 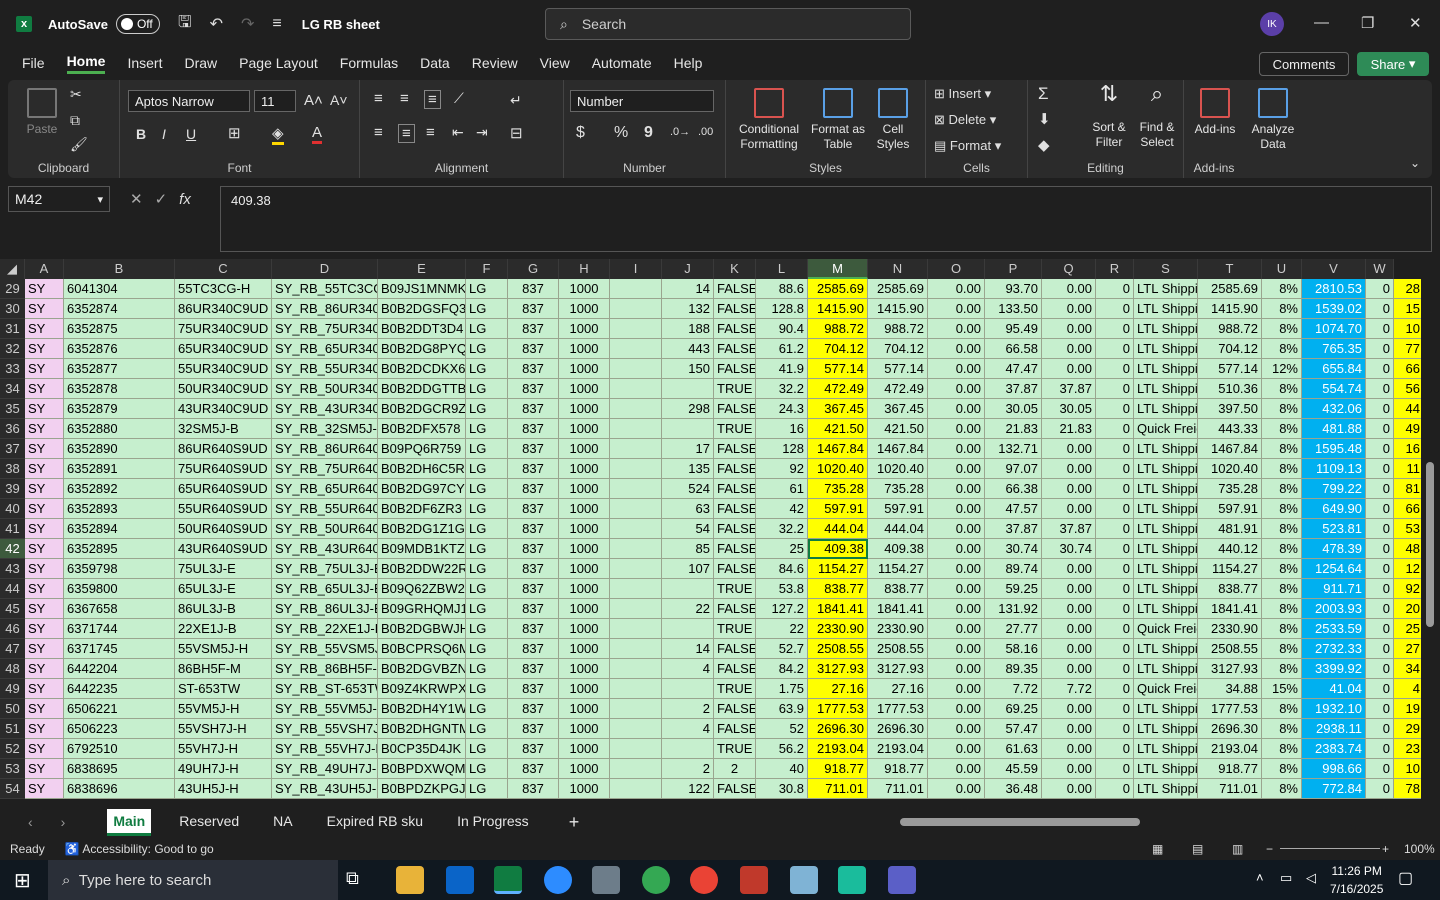 I want to click on cell-d-43: SY_RB_75UL3J-E, so click(x=325, y=569).